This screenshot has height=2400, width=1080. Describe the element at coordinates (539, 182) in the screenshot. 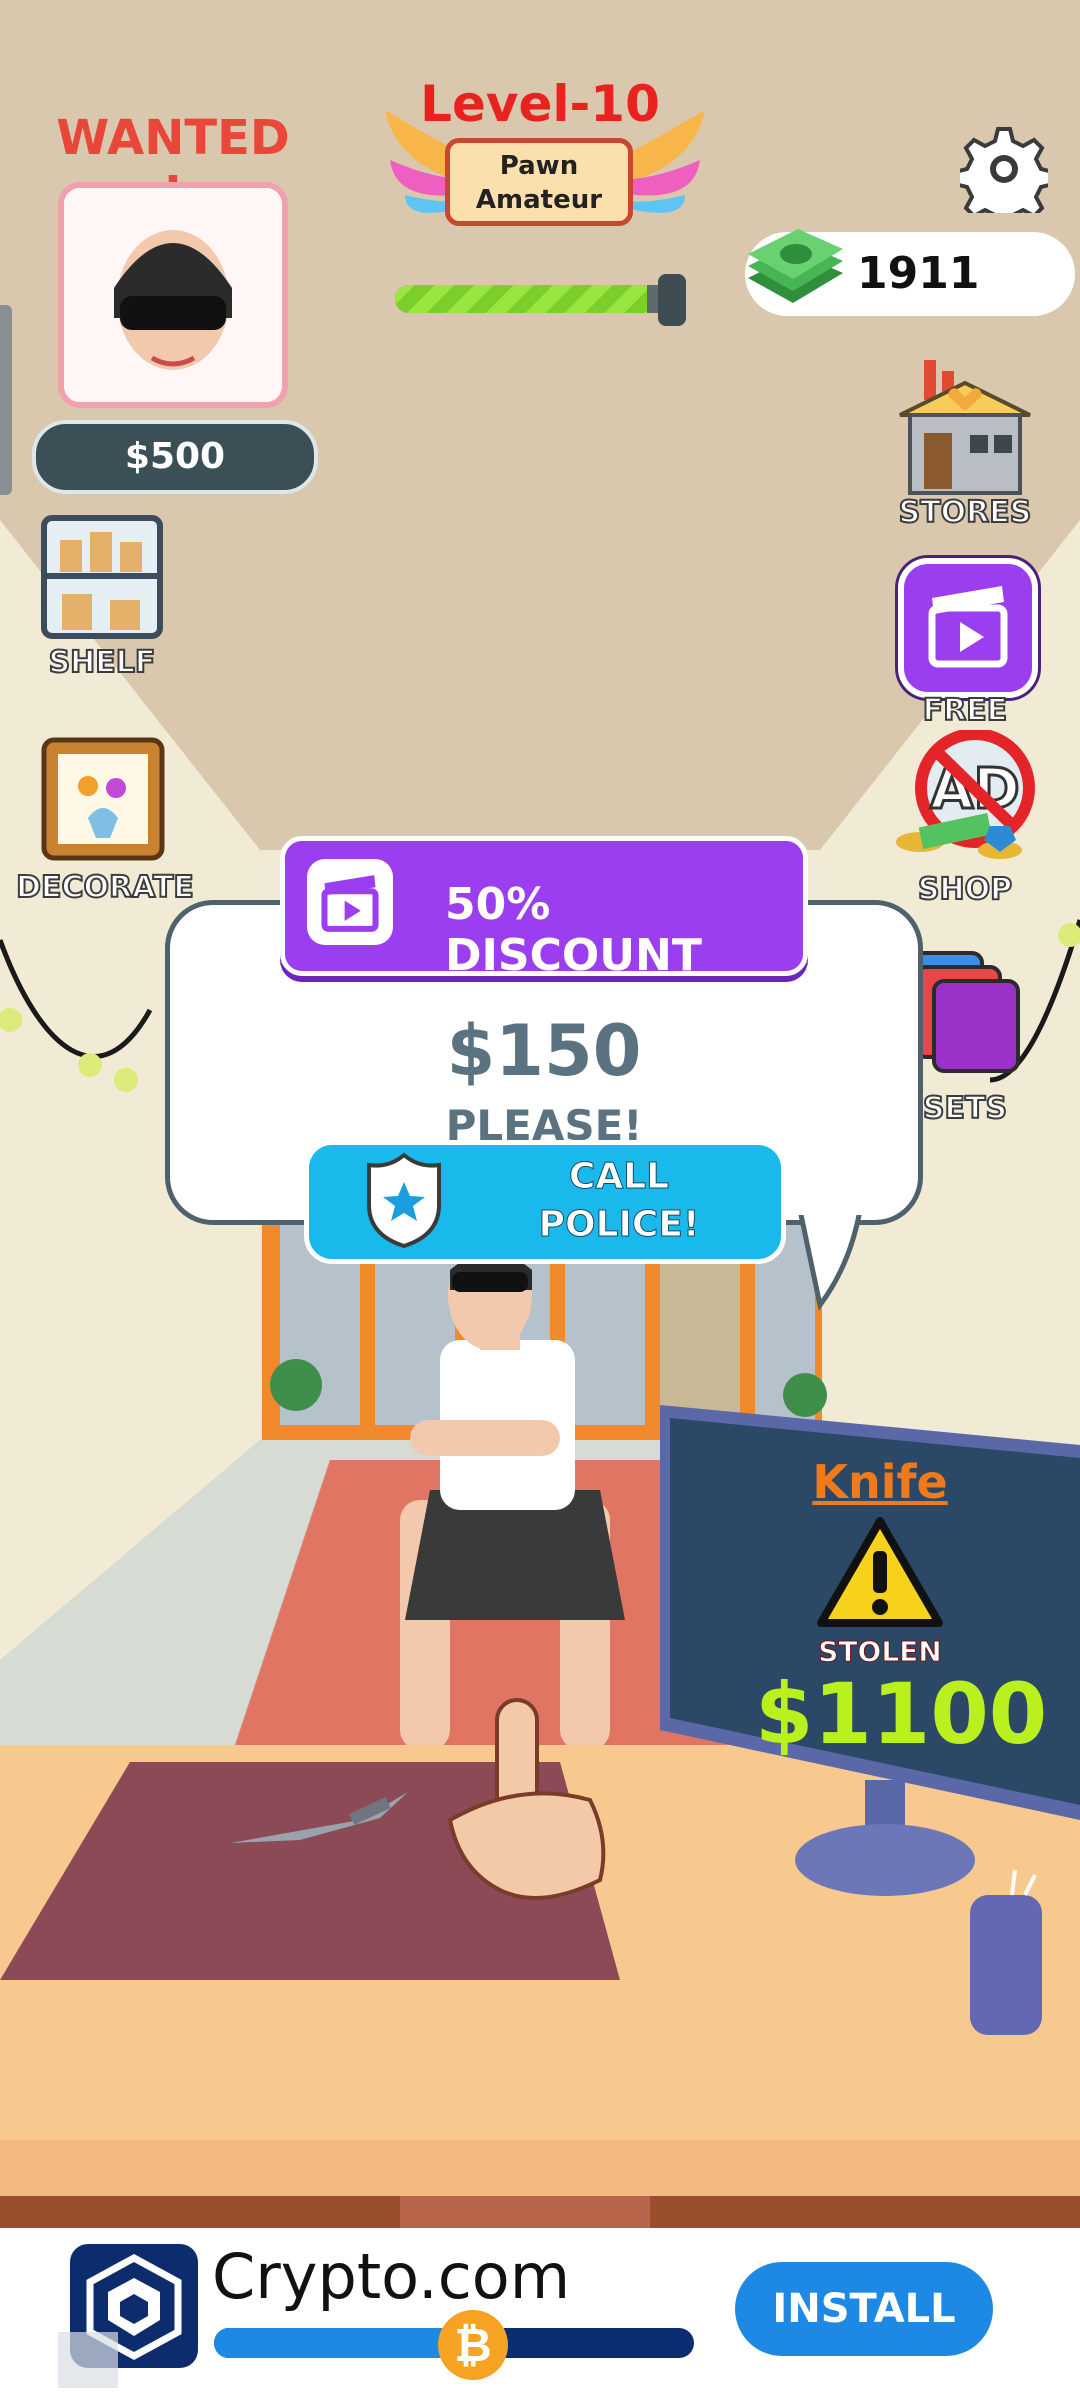

I see `rank-plaque: Pawn Amateur` at that location.